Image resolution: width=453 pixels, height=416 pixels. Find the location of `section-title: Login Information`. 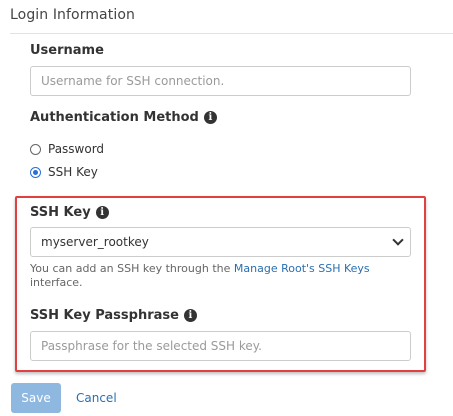

section-title: Login Information is located at coordinates (72, 15).